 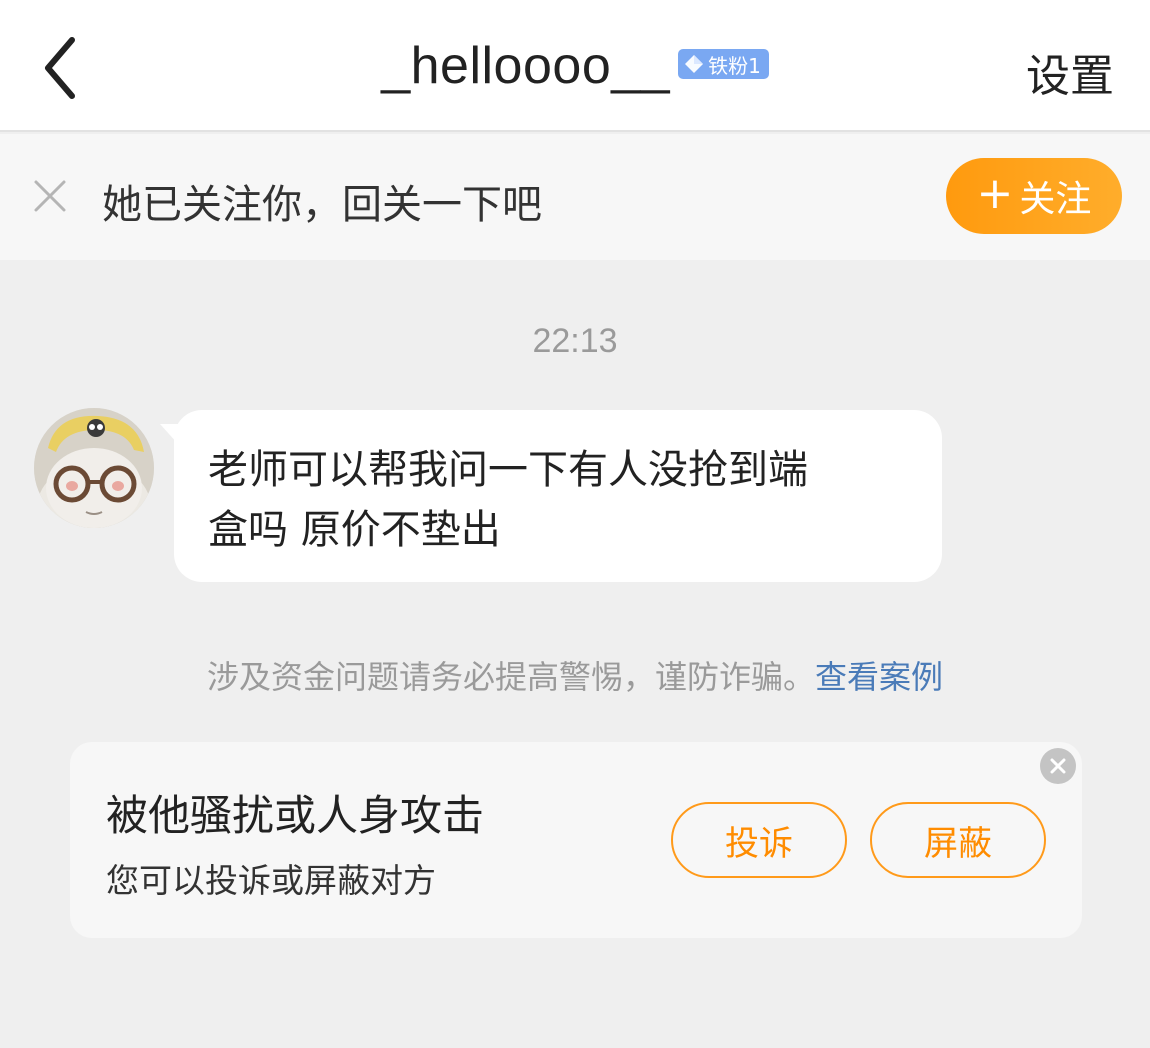 I want to click on avatar-image, so click(x=94, y=468).